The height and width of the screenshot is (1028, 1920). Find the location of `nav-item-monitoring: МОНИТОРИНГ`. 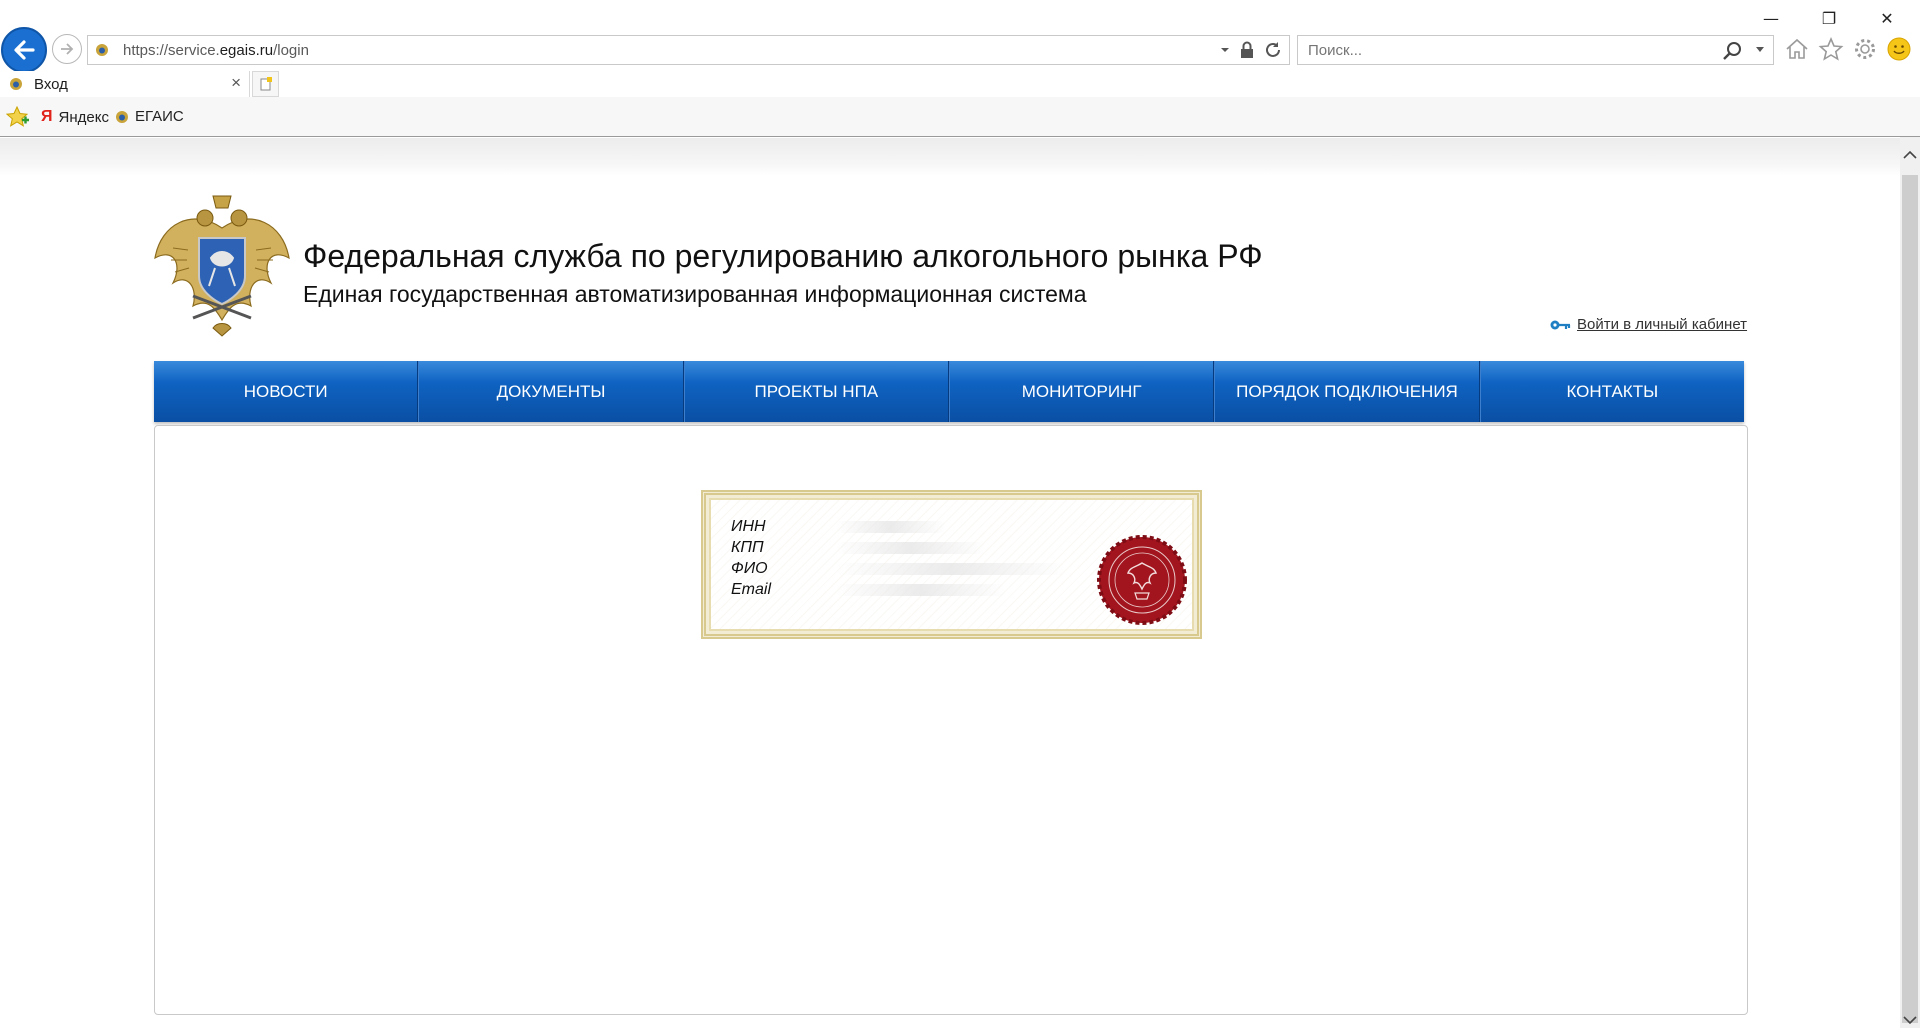

nav-item-monitoring: МОНИТОРИНГ is located at coordinates (1081, 391).